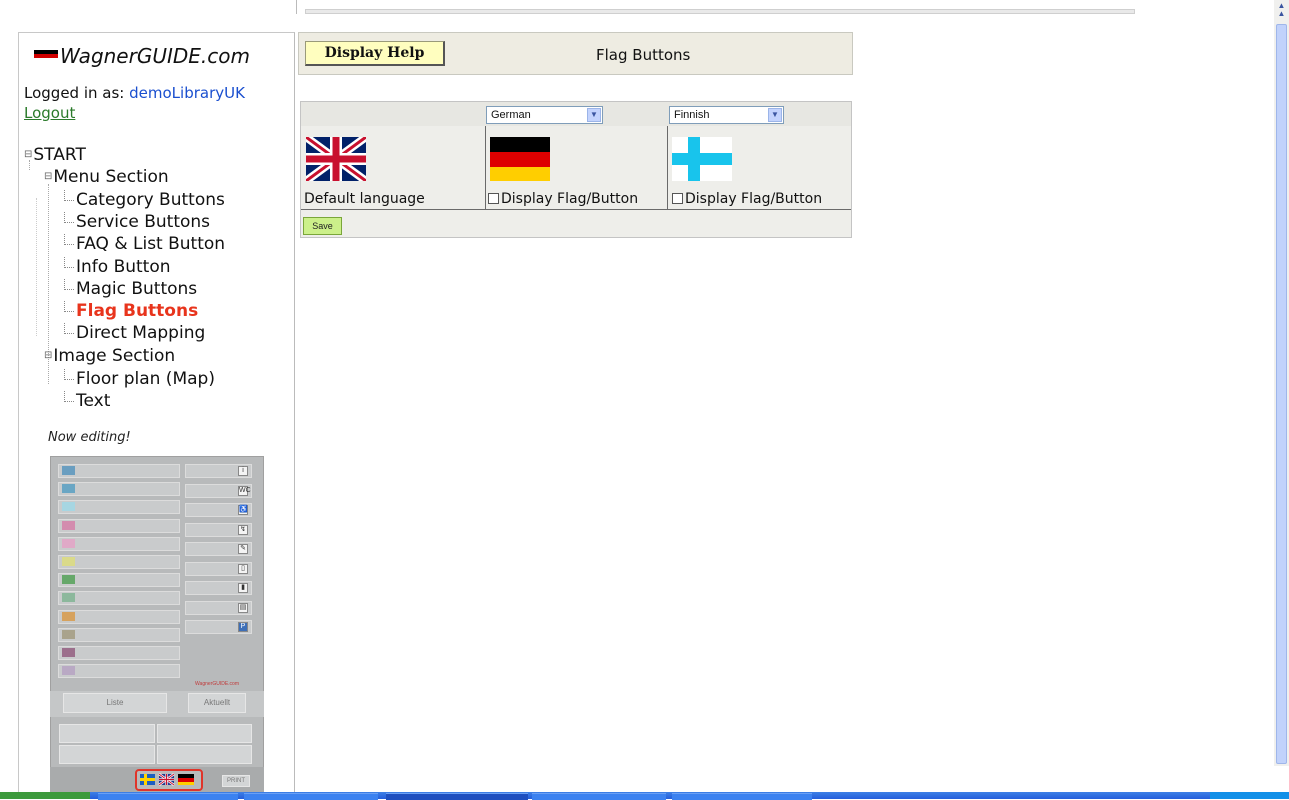  Describe the element at coordinates (123, 267) in the screenshot. I see `sidebar-item-label: Info Button` at that location.